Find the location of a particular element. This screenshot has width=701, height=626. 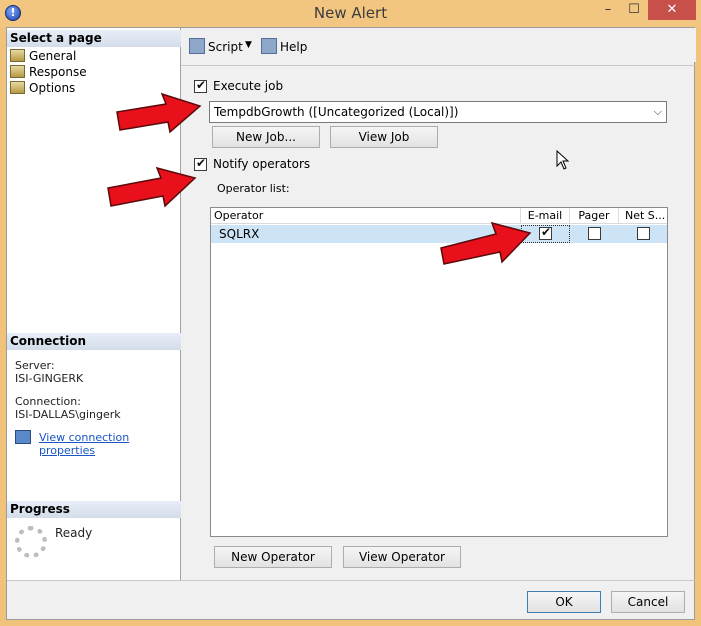

toolbar-divider is located at coordinates (438, 65).